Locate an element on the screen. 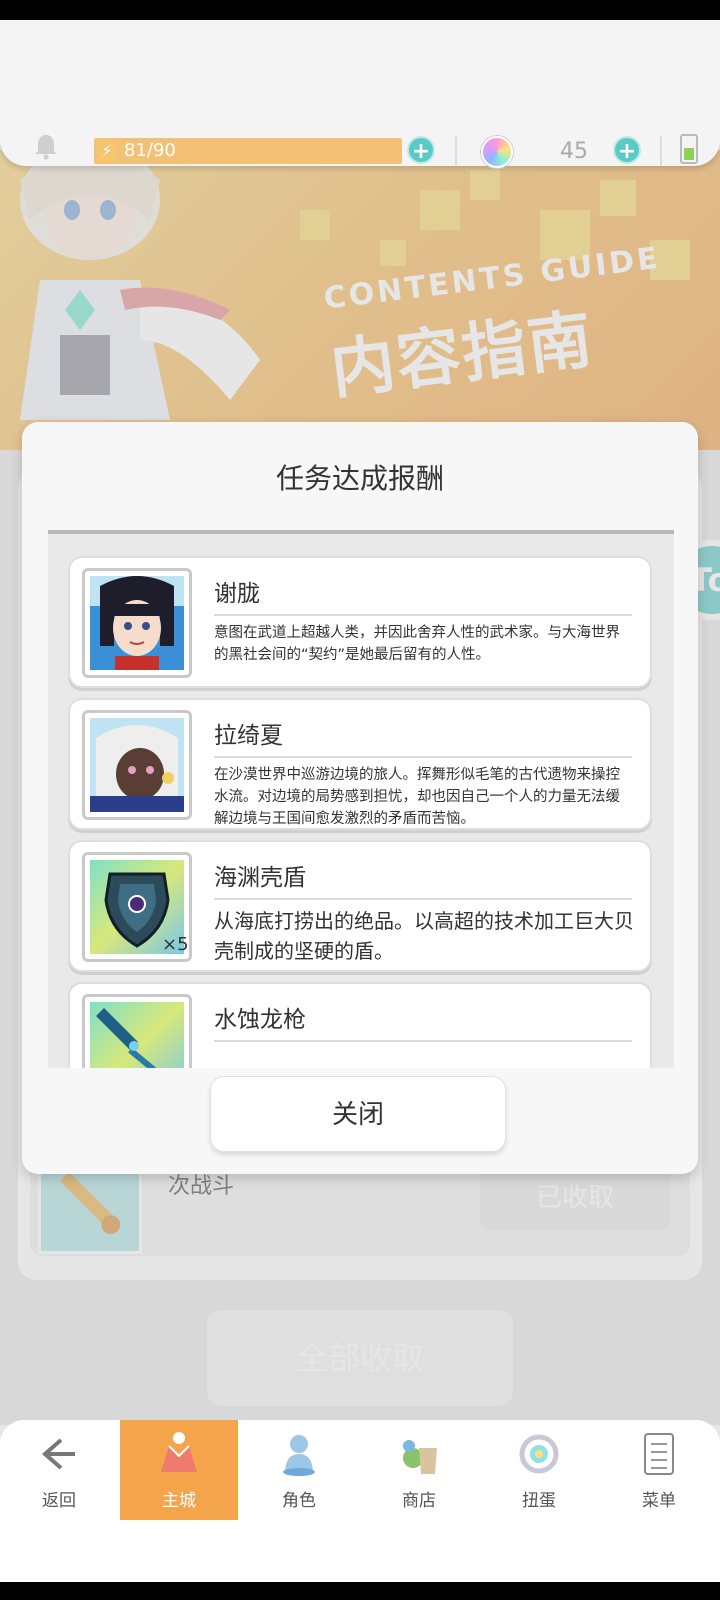 This screenshot has height=1600, width=720. nav-shop: 商店 is located at coordinates (419, 1470).